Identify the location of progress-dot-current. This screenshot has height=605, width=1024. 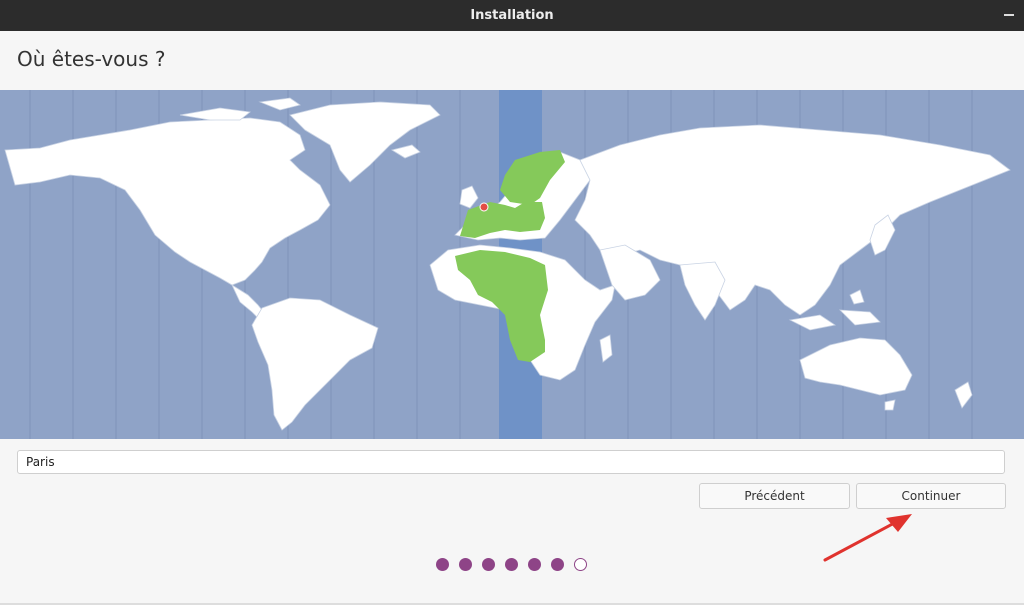
(580, 564).